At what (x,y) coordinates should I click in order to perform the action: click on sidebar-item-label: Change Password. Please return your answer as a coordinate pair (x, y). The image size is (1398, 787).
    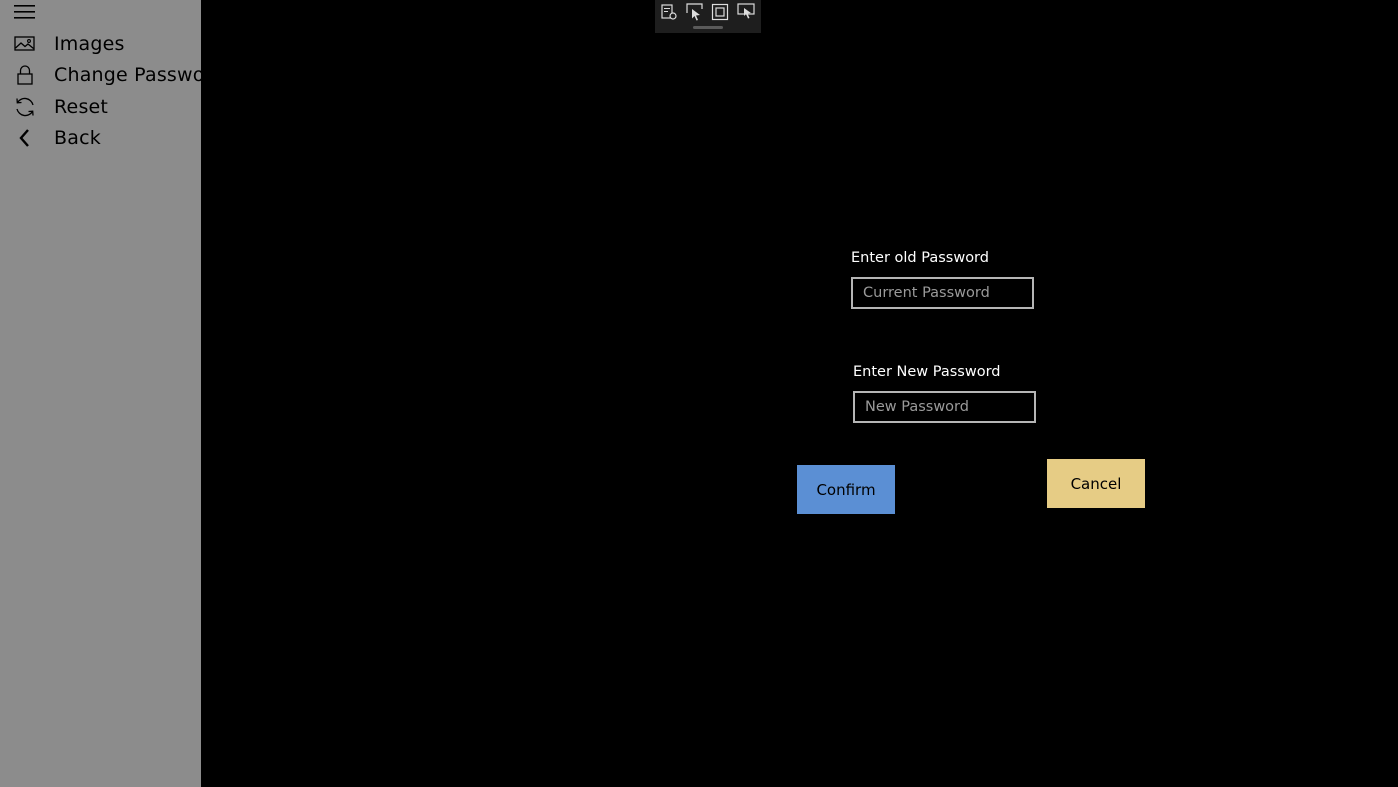
    Looking at the image, I should click on (127, 74).